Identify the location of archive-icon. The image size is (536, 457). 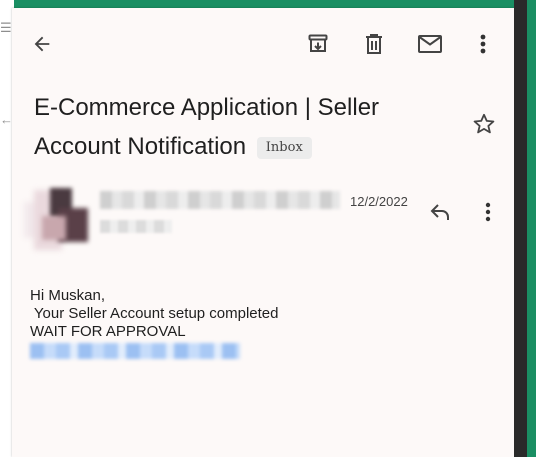
(318, 43).